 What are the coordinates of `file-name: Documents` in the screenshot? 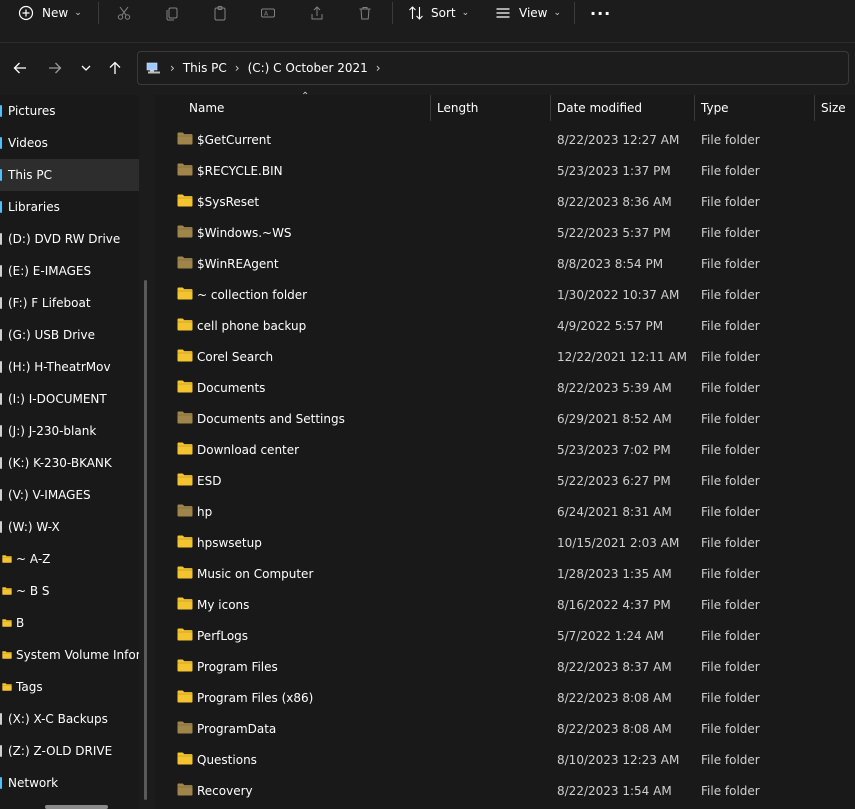 It's located at (231, 387).